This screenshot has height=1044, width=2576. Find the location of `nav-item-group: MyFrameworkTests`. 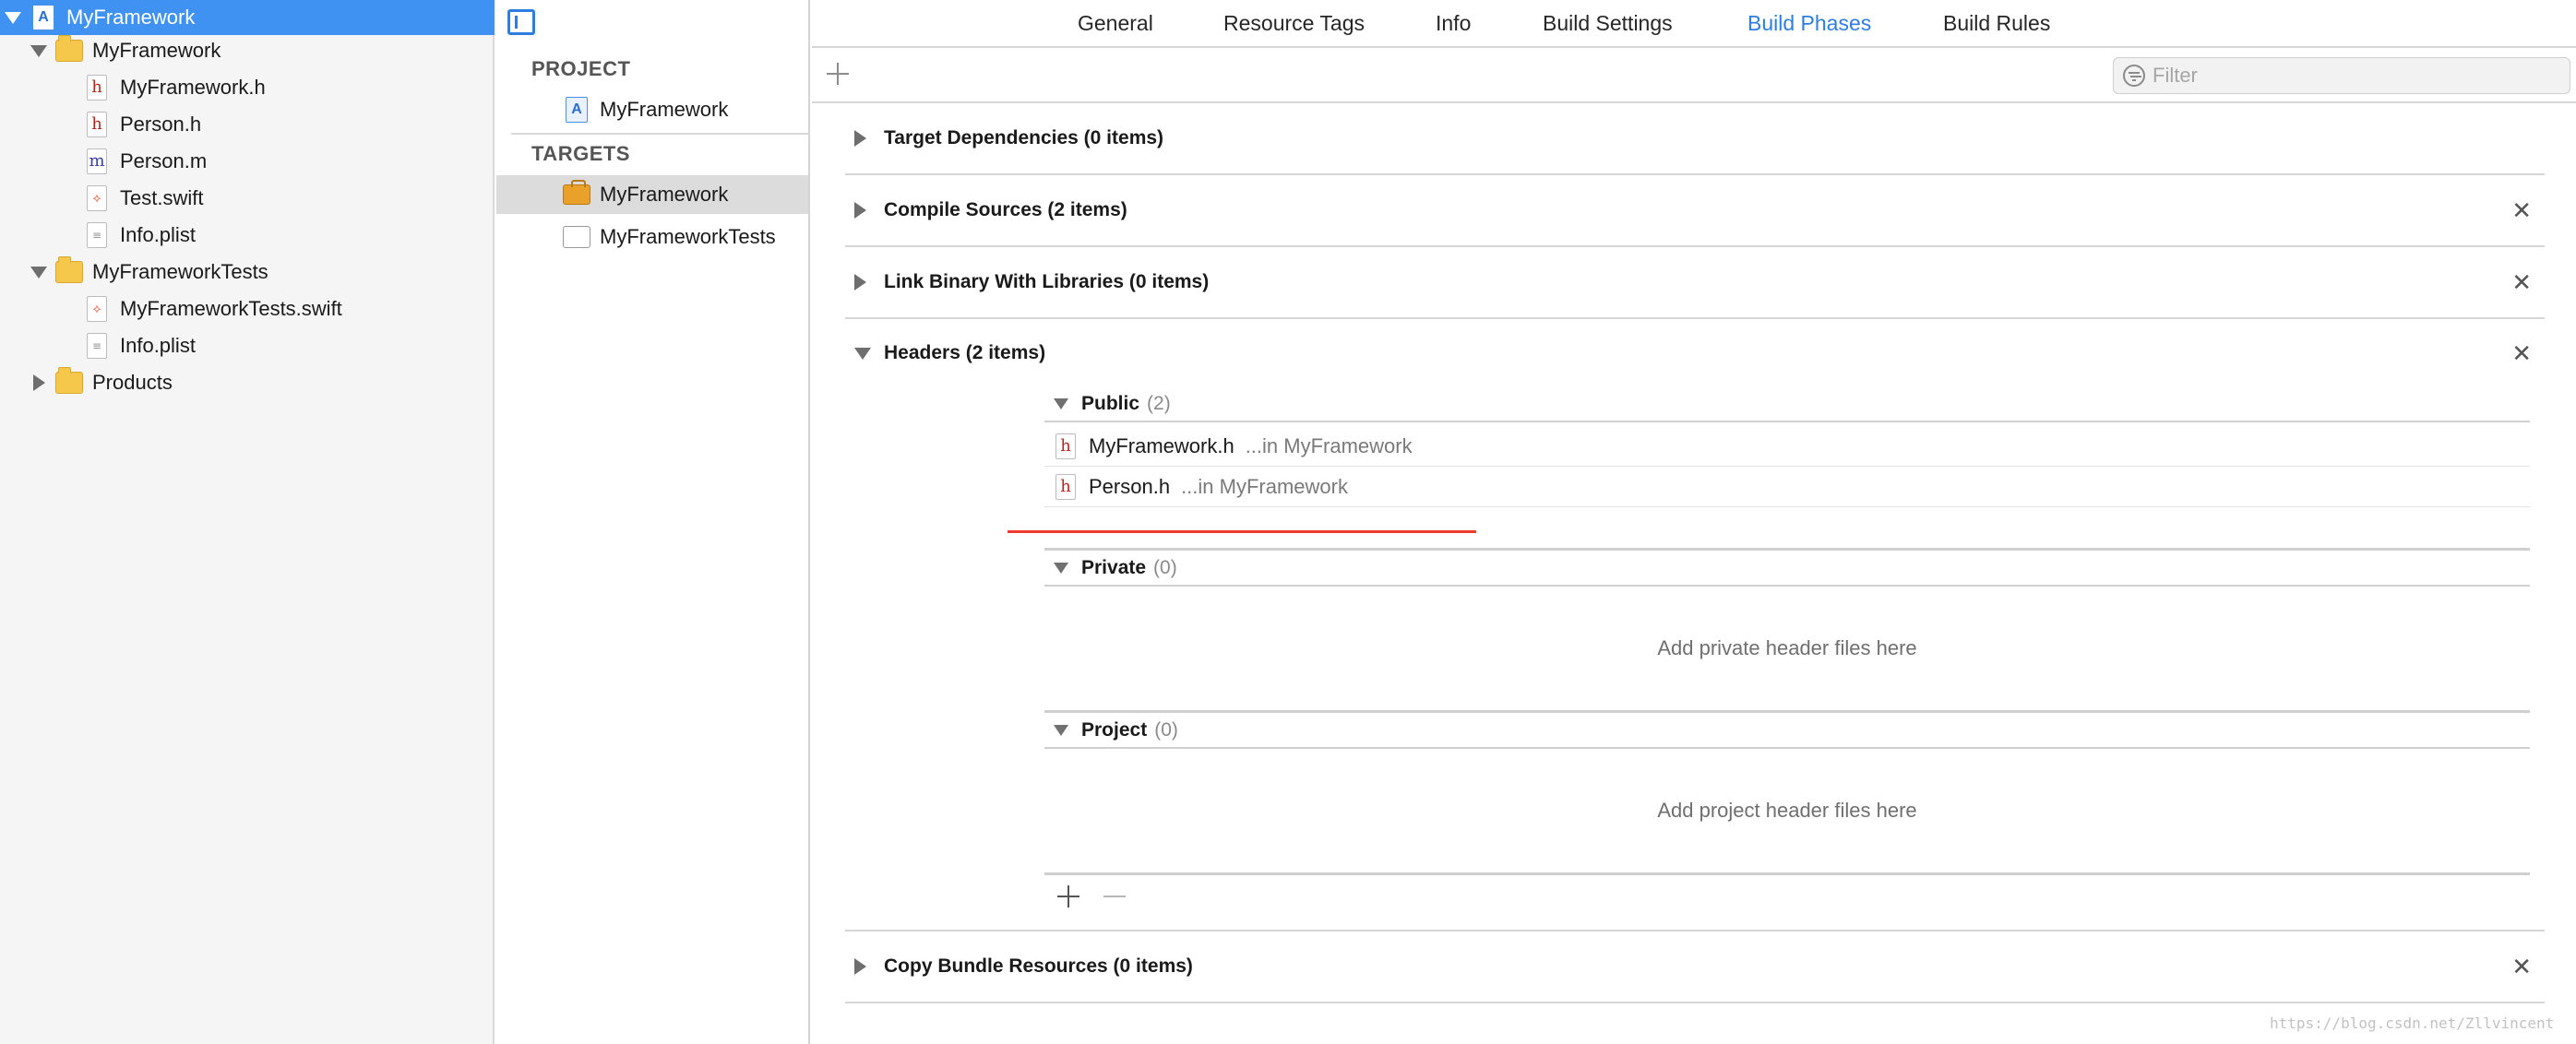

nav-item-group: MyFrameworkTests is located at coordinates (247, 272).